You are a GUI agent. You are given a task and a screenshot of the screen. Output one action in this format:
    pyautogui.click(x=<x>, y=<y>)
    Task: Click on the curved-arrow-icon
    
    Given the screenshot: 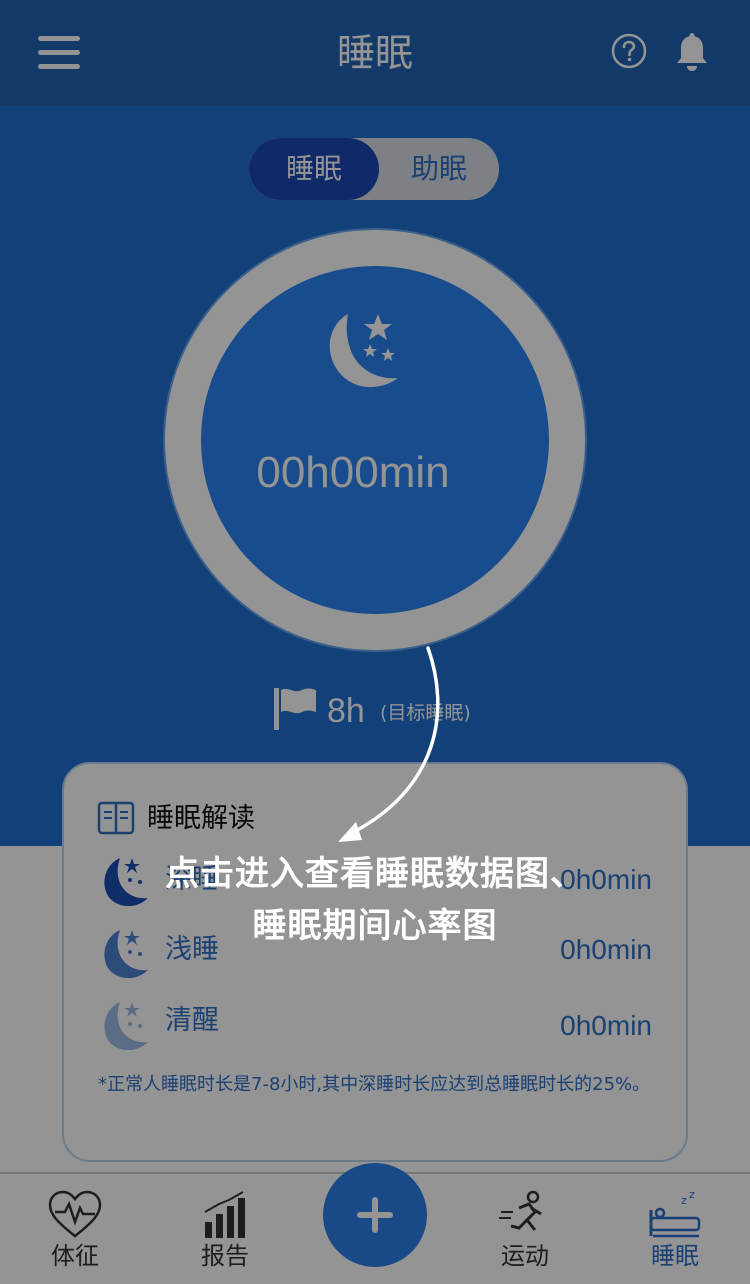 What is the action you would take?
    pyautogui.click(x=389, y=744)
    